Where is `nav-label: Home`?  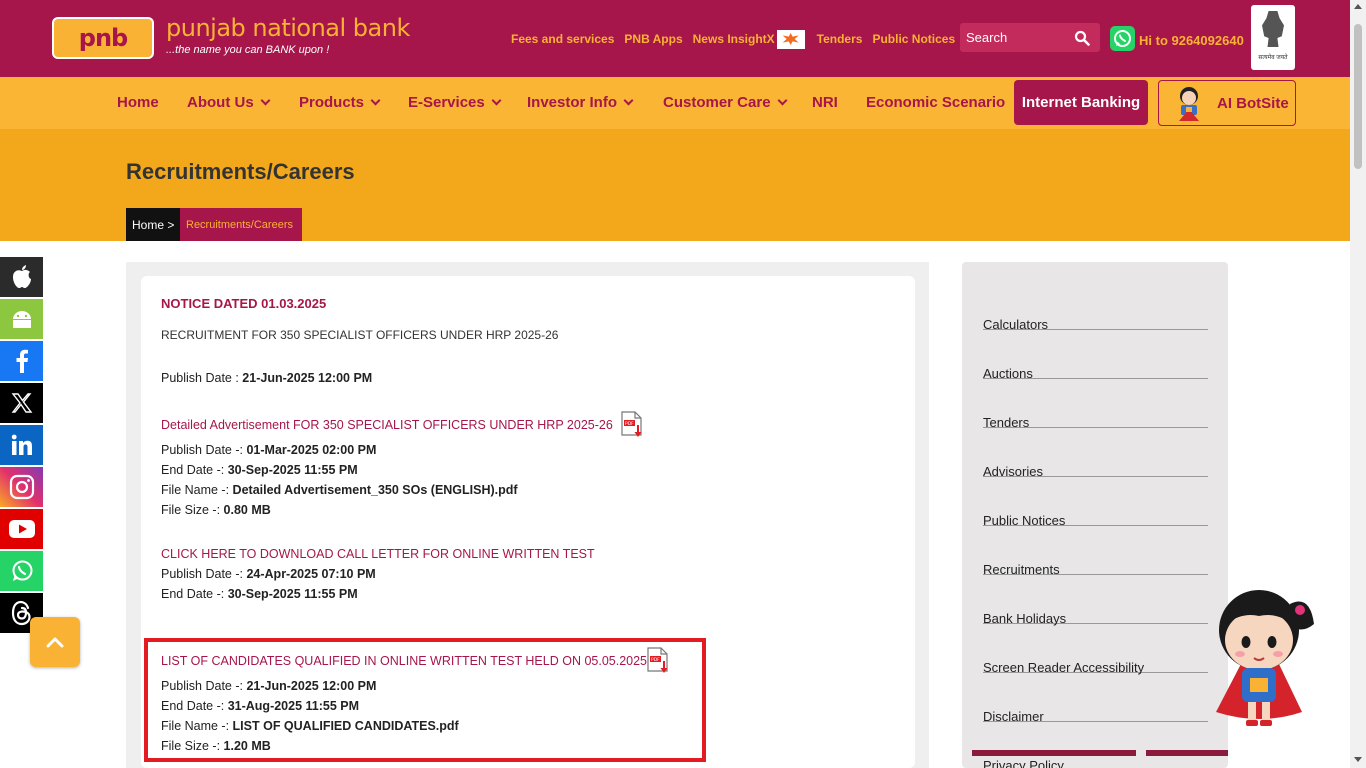
nav-label: Home is located at coordinates (138, 102).